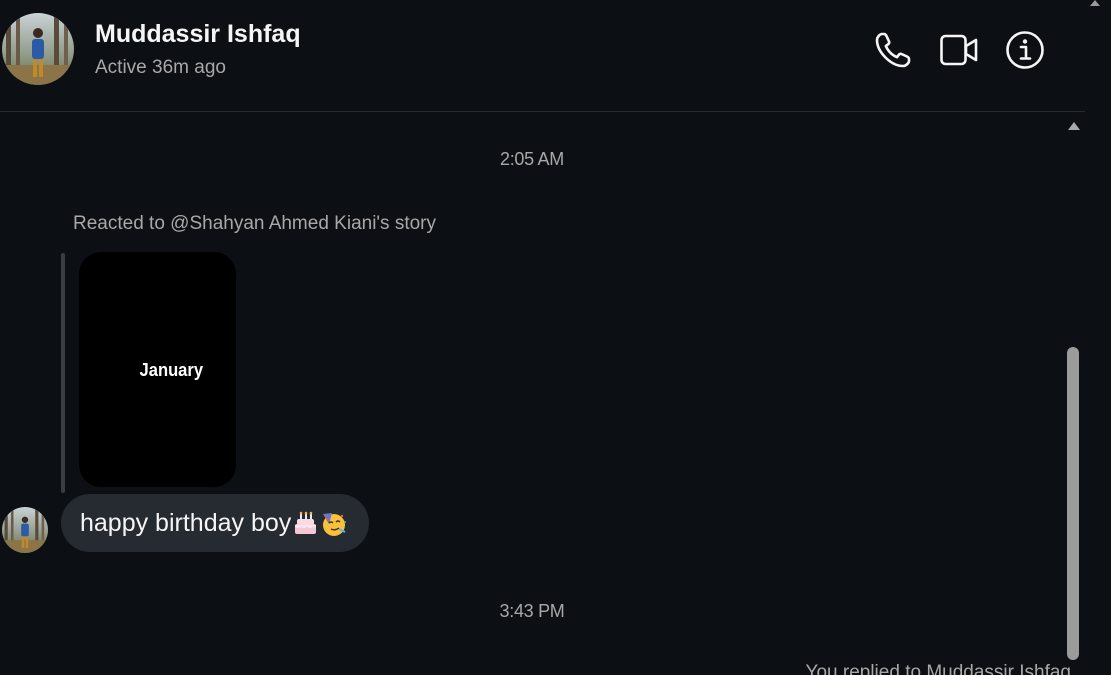  Describe the element at coordinates (186, 522) in the screenshot. I see `message-text: happy birthday boy` at that location.